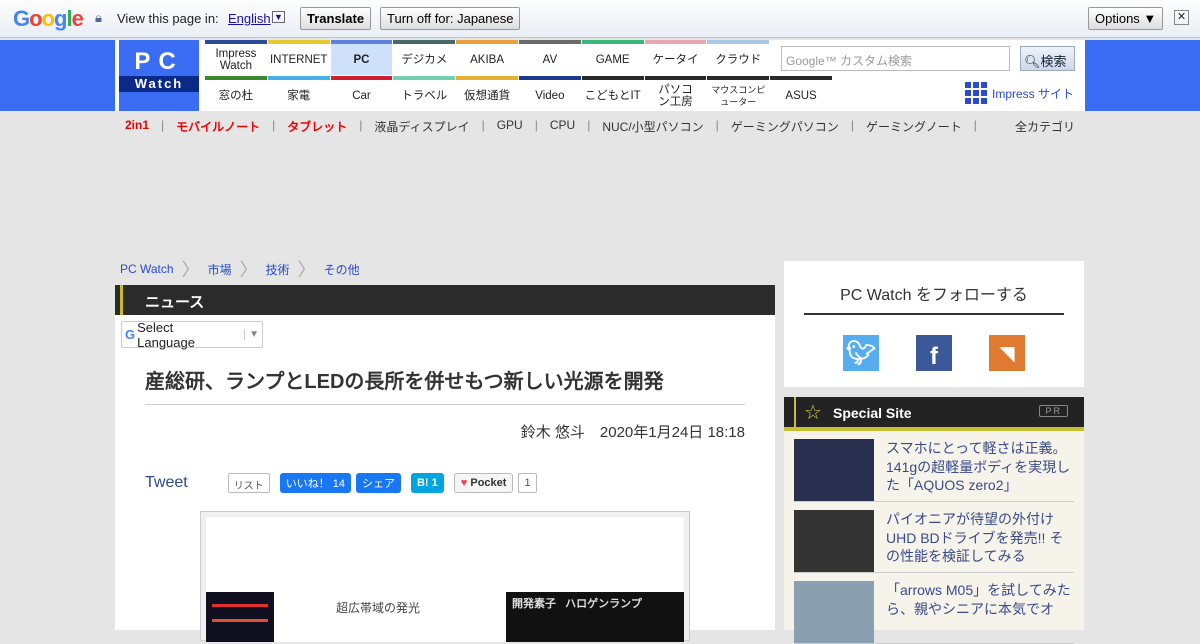  What do you see at coordinates (914, 126) in the screenshot?
I see `category-link: ゲーミングノート` at bounding box center [914, 126].